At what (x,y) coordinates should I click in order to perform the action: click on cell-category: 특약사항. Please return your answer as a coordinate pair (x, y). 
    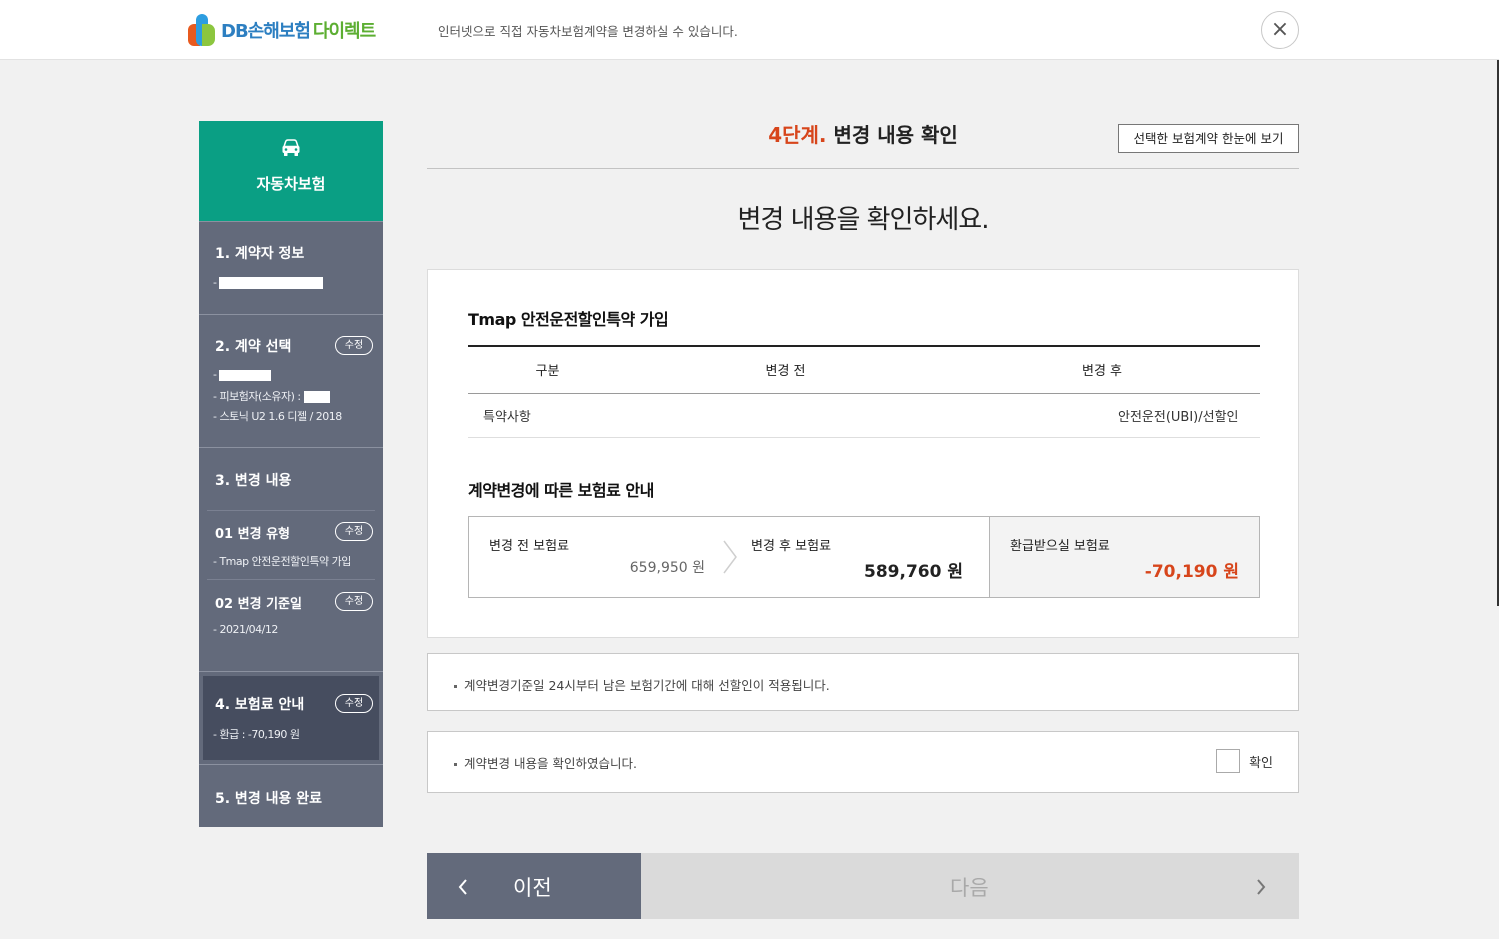
    Looking at the image, I should click on (547, 415).